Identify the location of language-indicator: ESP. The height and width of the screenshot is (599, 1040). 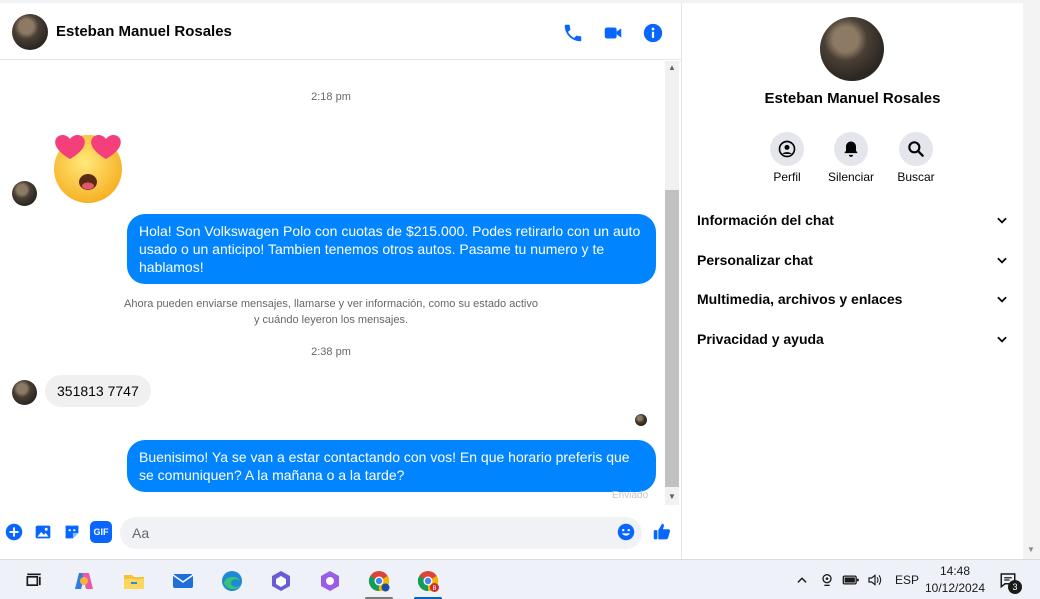
(907, 579).